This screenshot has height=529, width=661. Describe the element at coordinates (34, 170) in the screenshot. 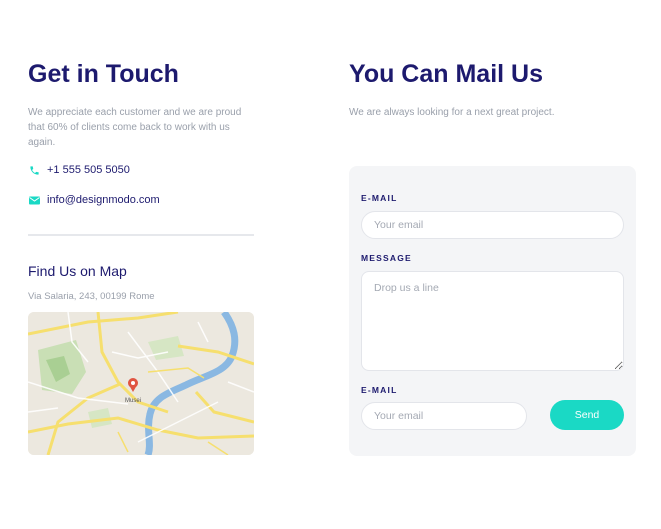

I see `phone-icon` at that location.